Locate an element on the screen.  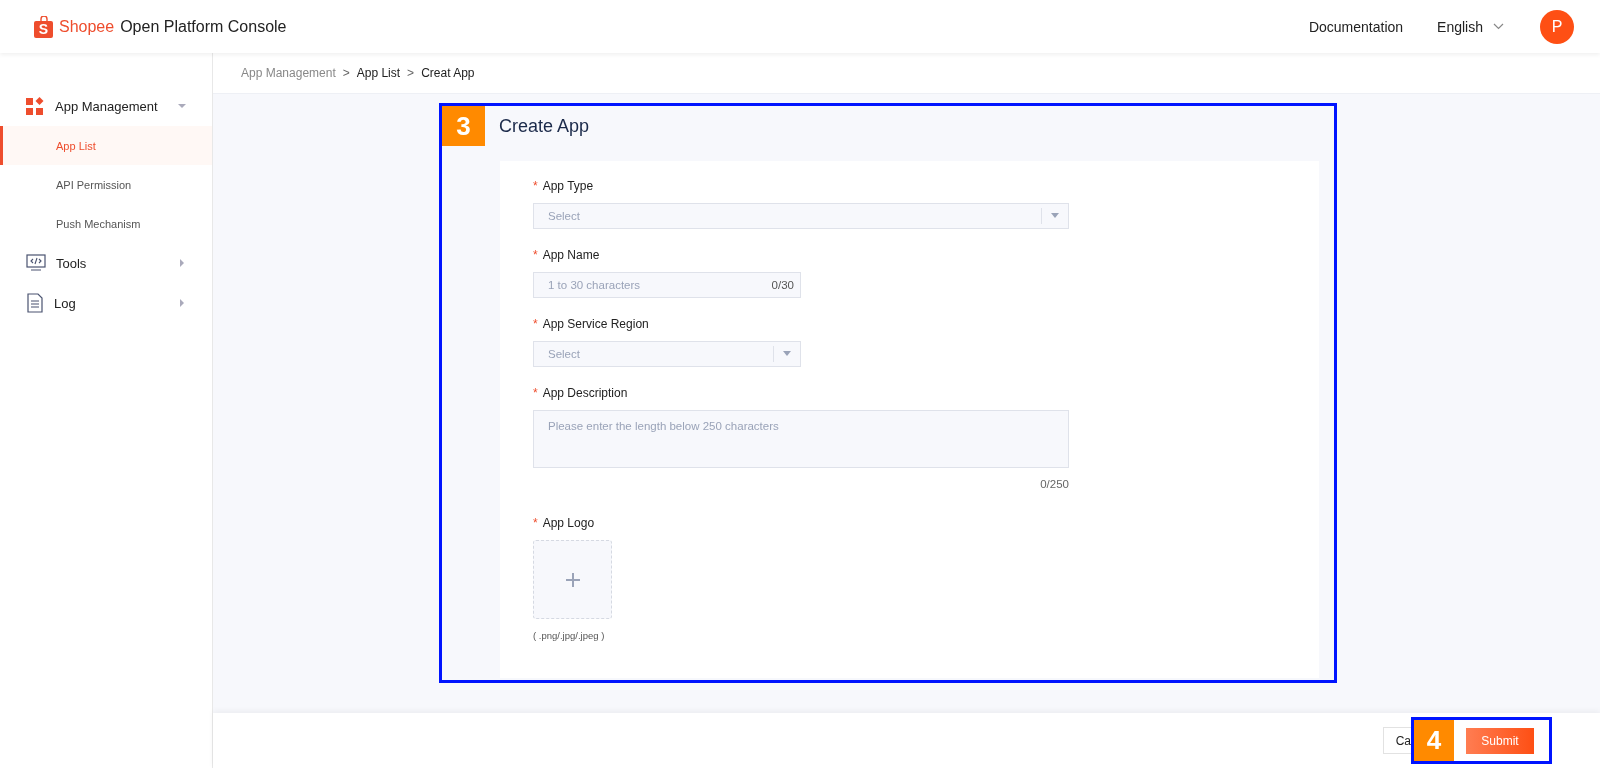
page-title: Create App is located at coordinates (544, 126).